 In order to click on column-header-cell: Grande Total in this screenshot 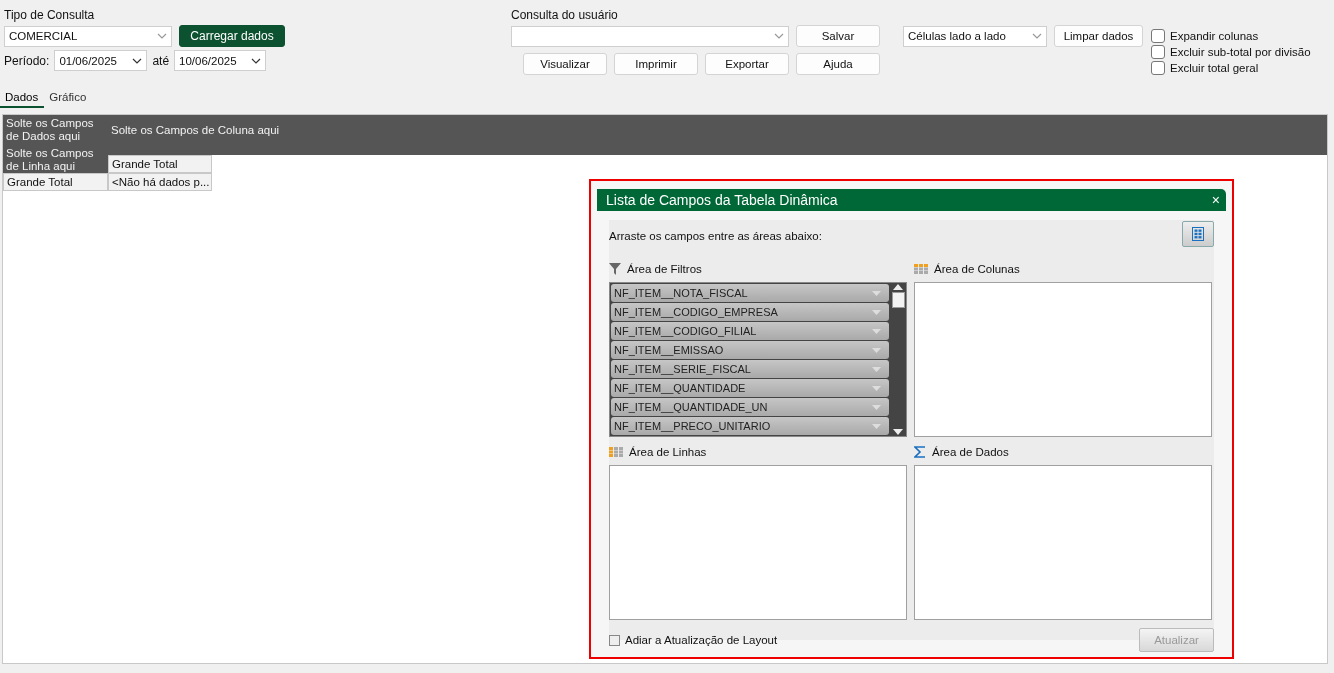, I will do `click(160, 164)`.